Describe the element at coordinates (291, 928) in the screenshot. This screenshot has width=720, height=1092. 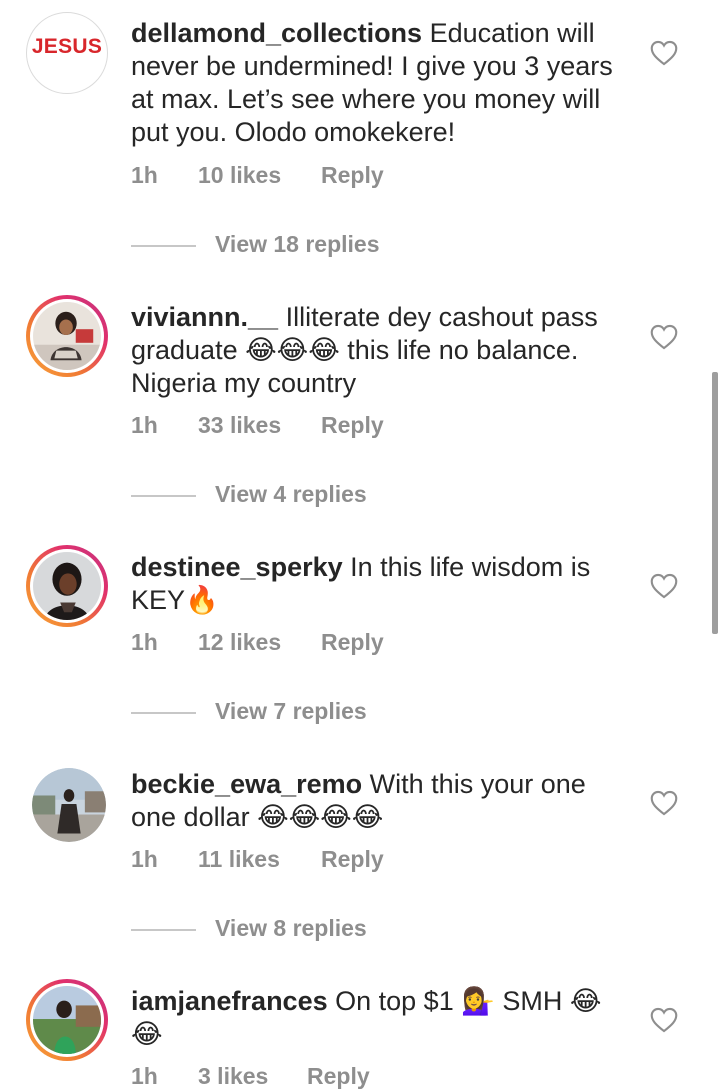
I see `view-replies-label: View 8 replies` at that location.